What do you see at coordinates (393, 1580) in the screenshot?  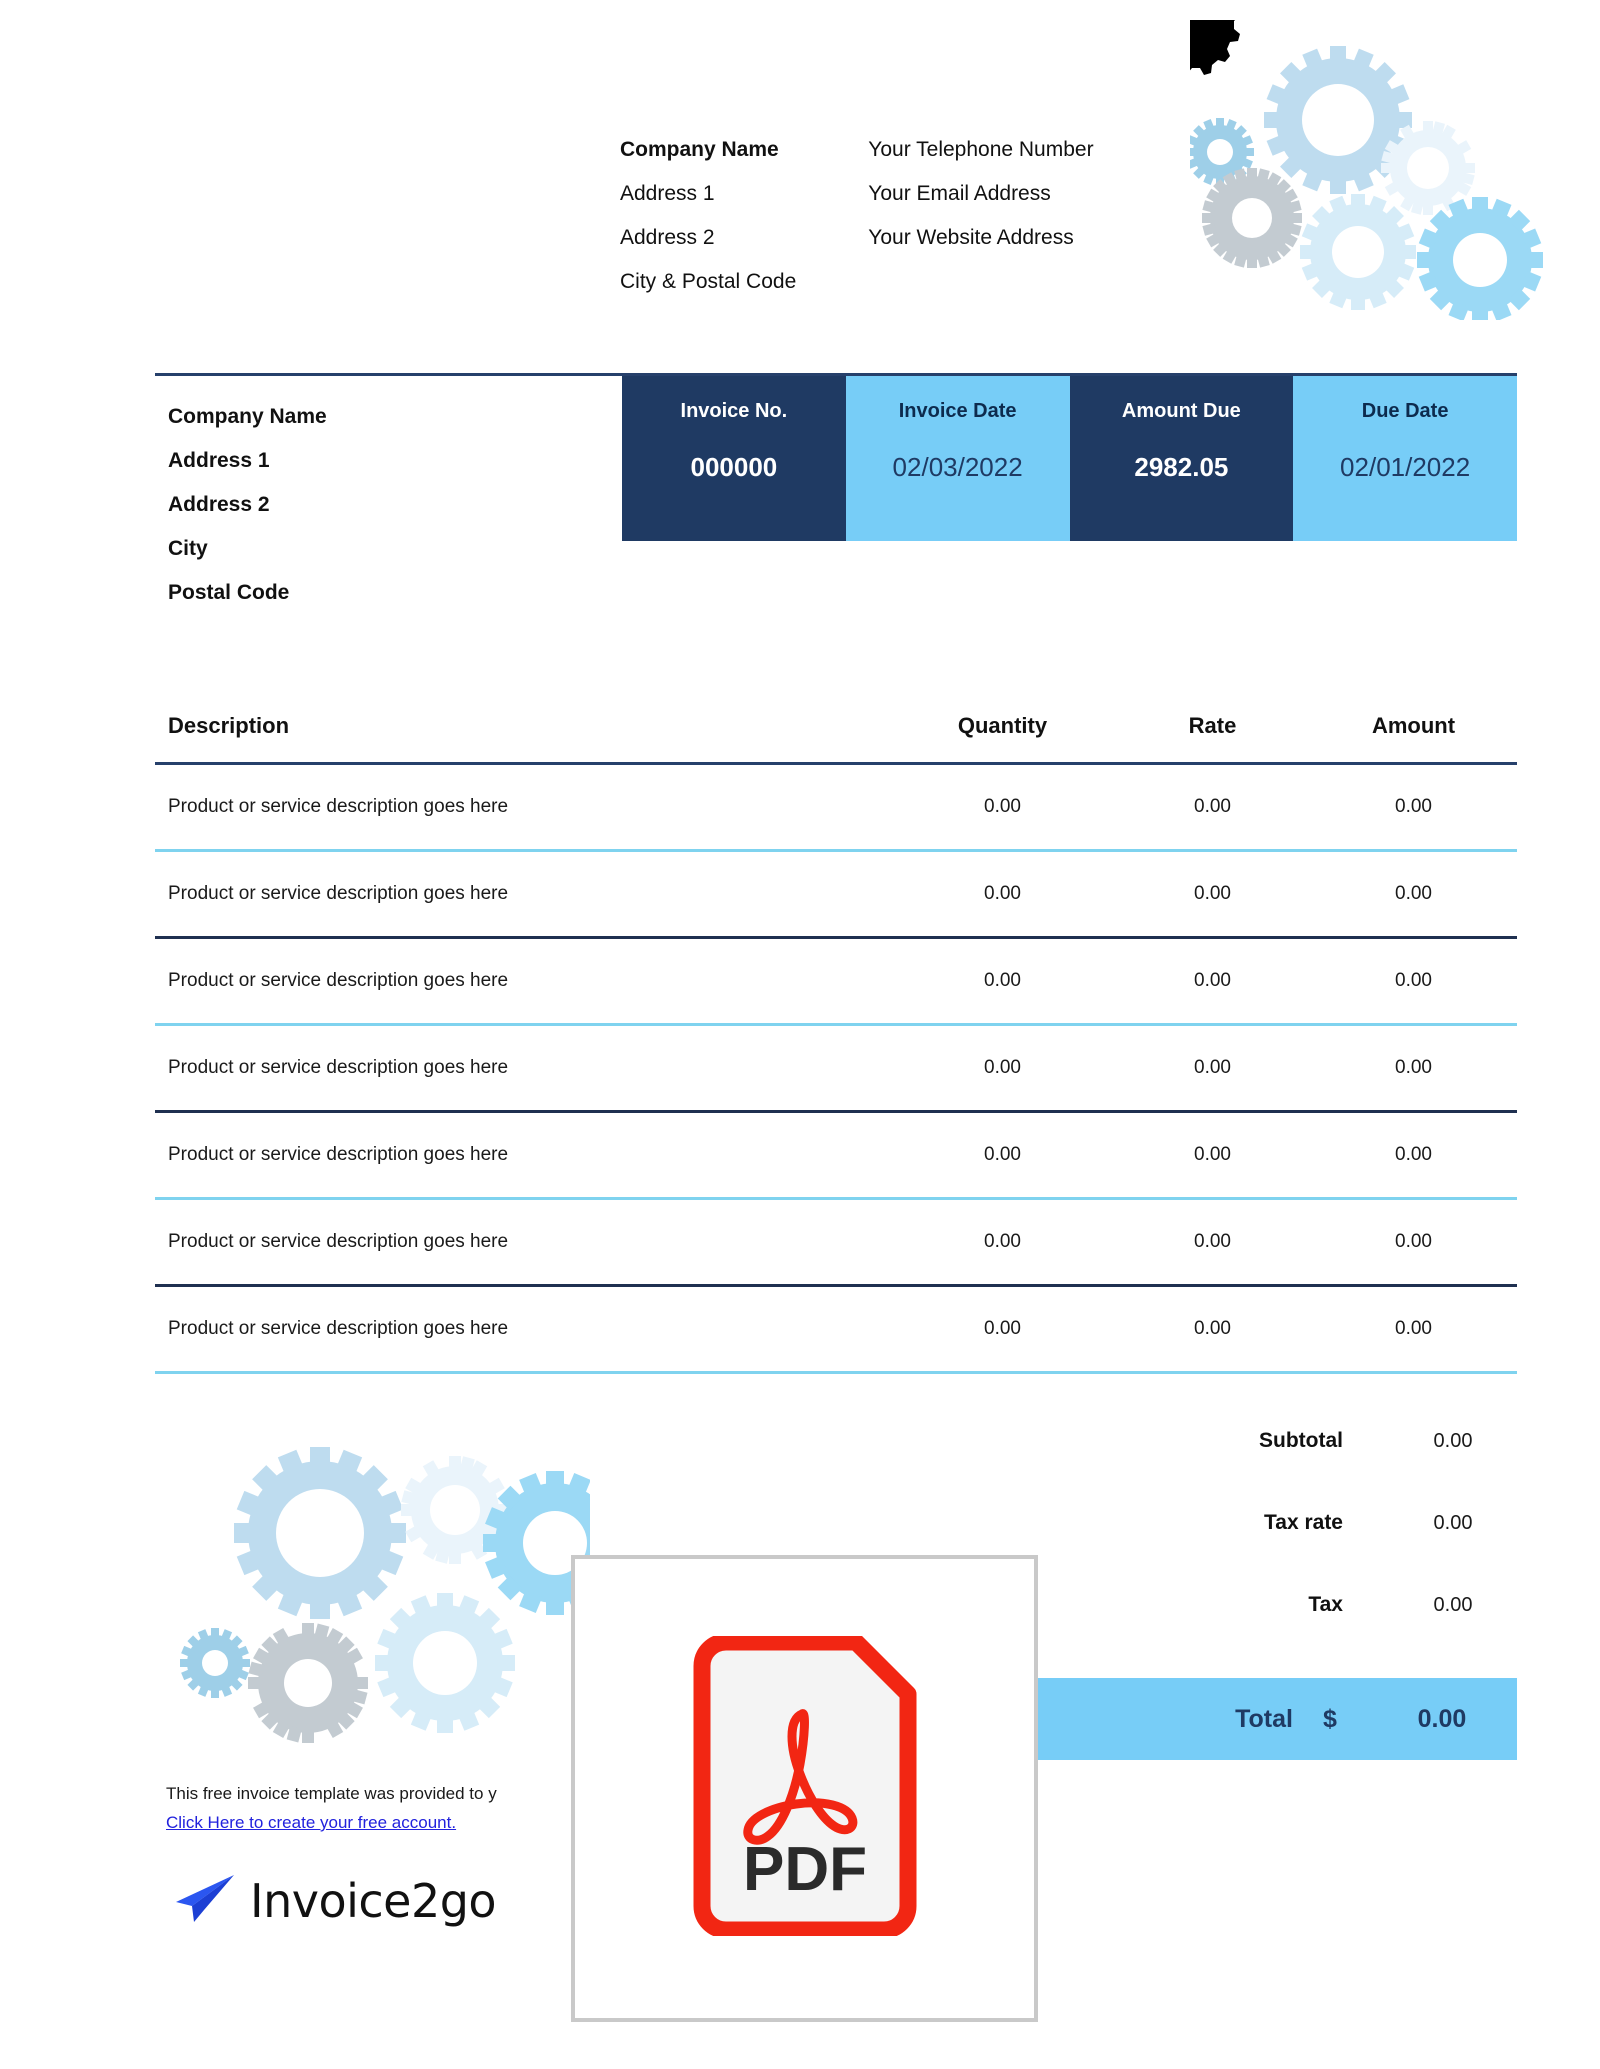 I see `gear-decoration-bottom-left` at bounding box center [393, 1580].